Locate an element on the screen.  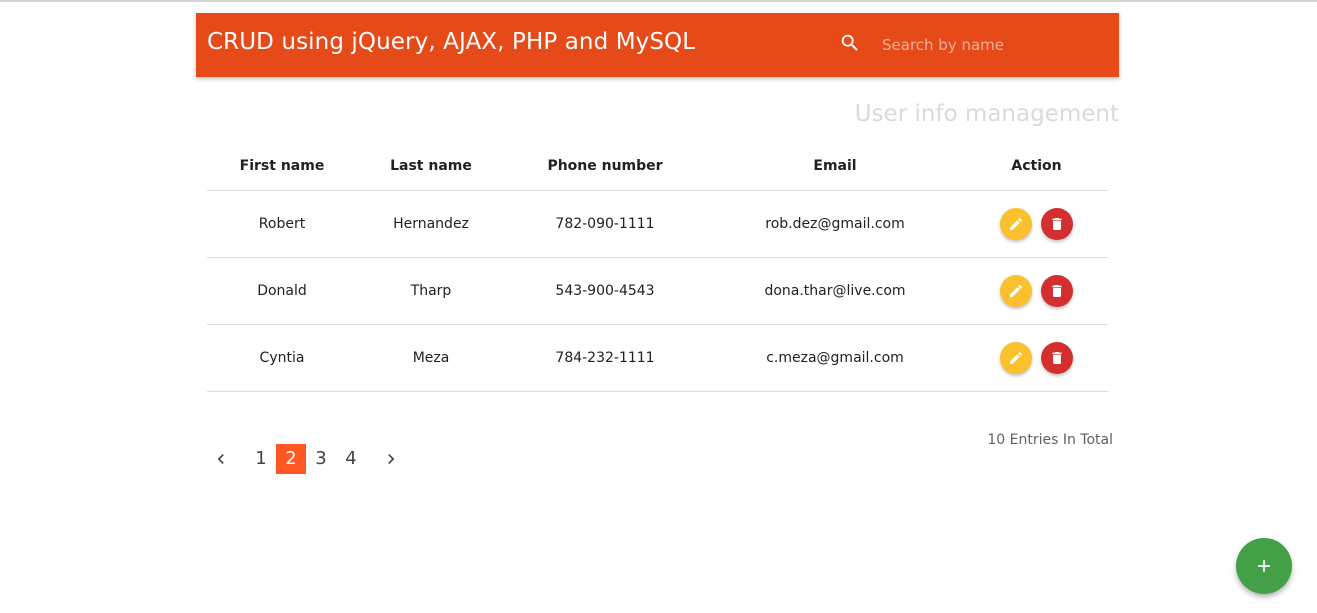
cell-email: rob.dez@gmail.com is located at coordinates (835, 224).